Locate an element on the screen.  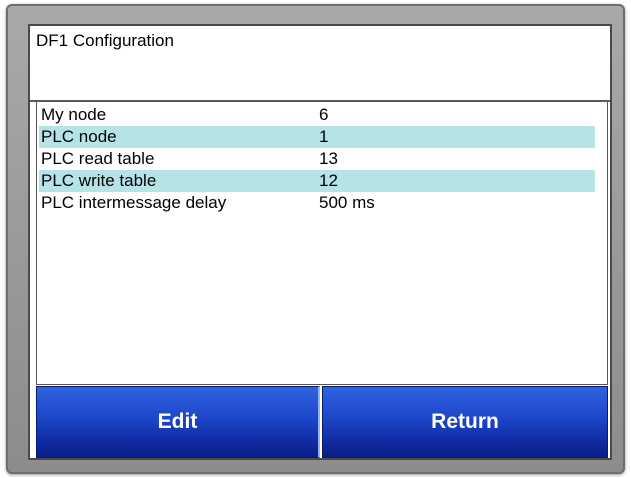
row-value: 6 is located at coordinates (324, 114).